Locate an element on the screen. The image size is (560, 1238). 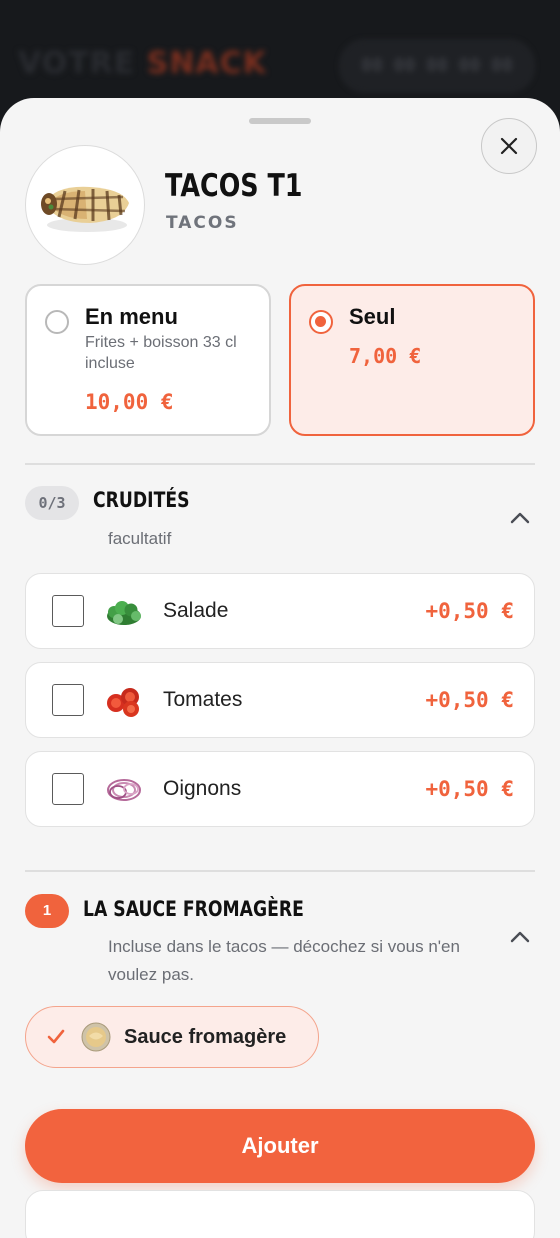
option-title: Seul is located at coordinates (372, 316).